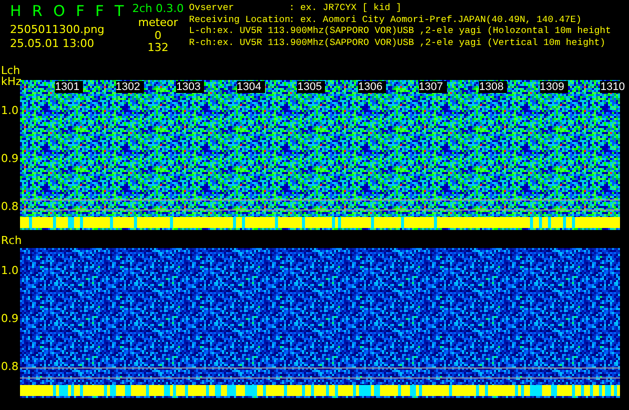 This screenshot has width=629, height=410. What do you see at coordinates (400, 30) in the screenshot?
I see `channel-description: L-ch:ex. UV5R 113.900Mhz(SAPPORO VOR)USB ,2-ele yagi (Holozontal 10m height` at bounding box center [400, 30].